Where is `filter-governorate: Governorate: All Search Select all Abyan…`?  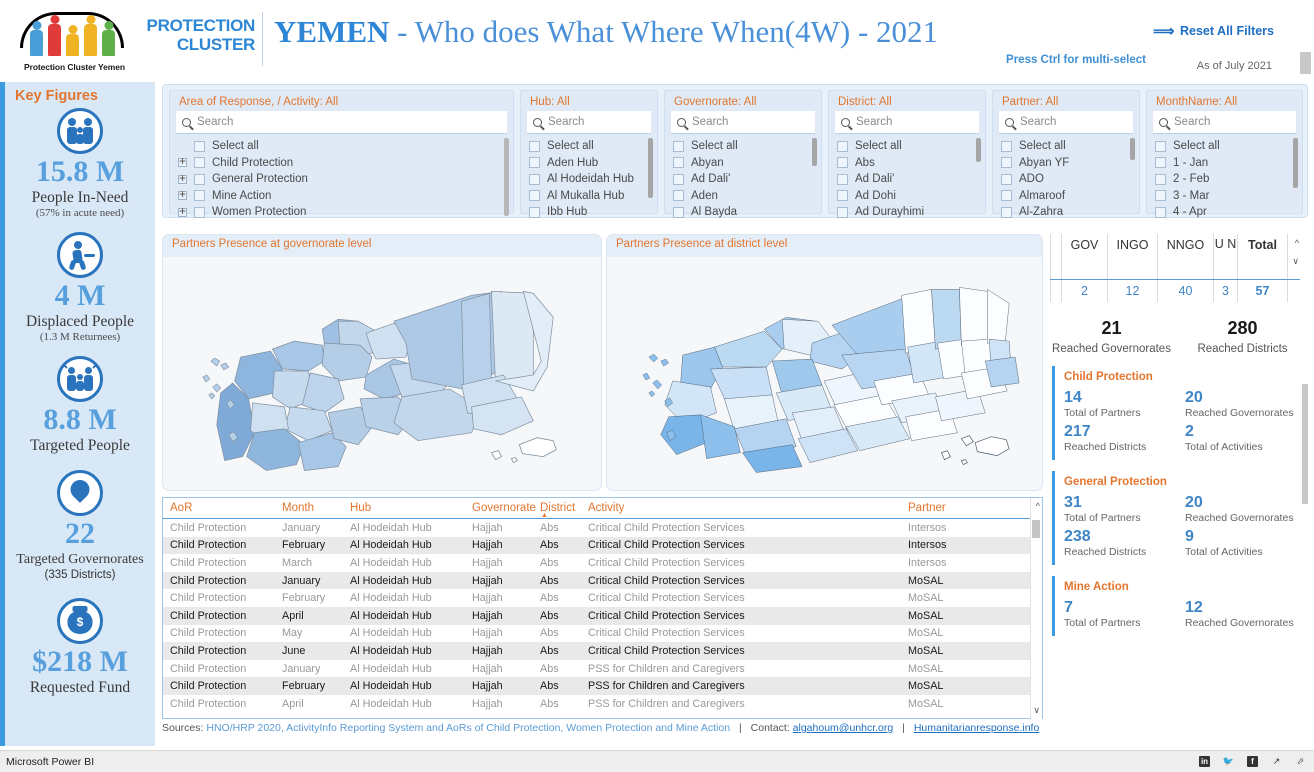
filter-governorate: Governorate: All Search Select all Abyan… is located at coordinates (743, 154).